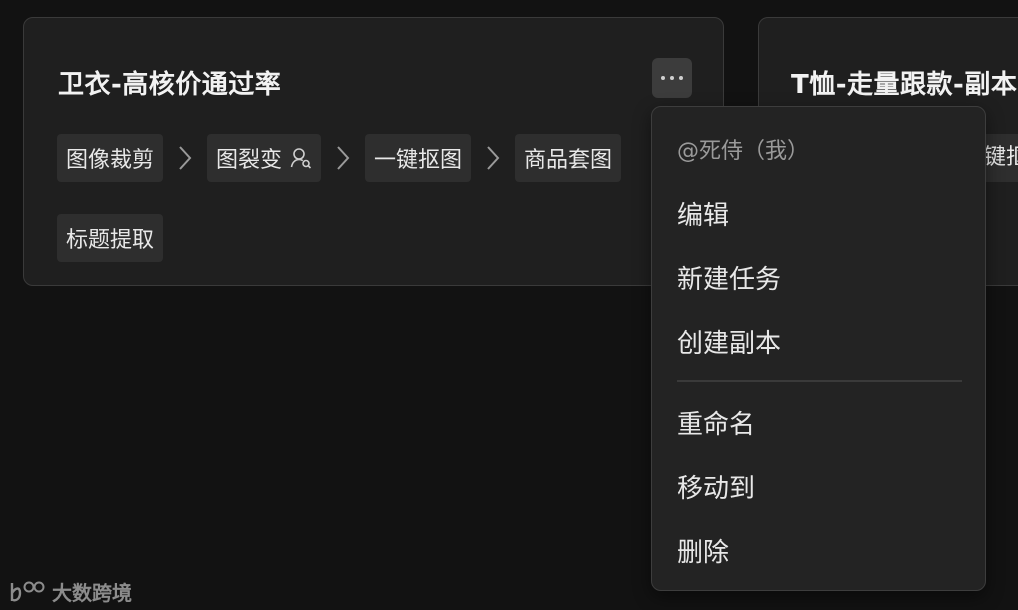 The width and height of the screenshot is (1018, 610). I want to click on more-options-button, so click(672, 78).